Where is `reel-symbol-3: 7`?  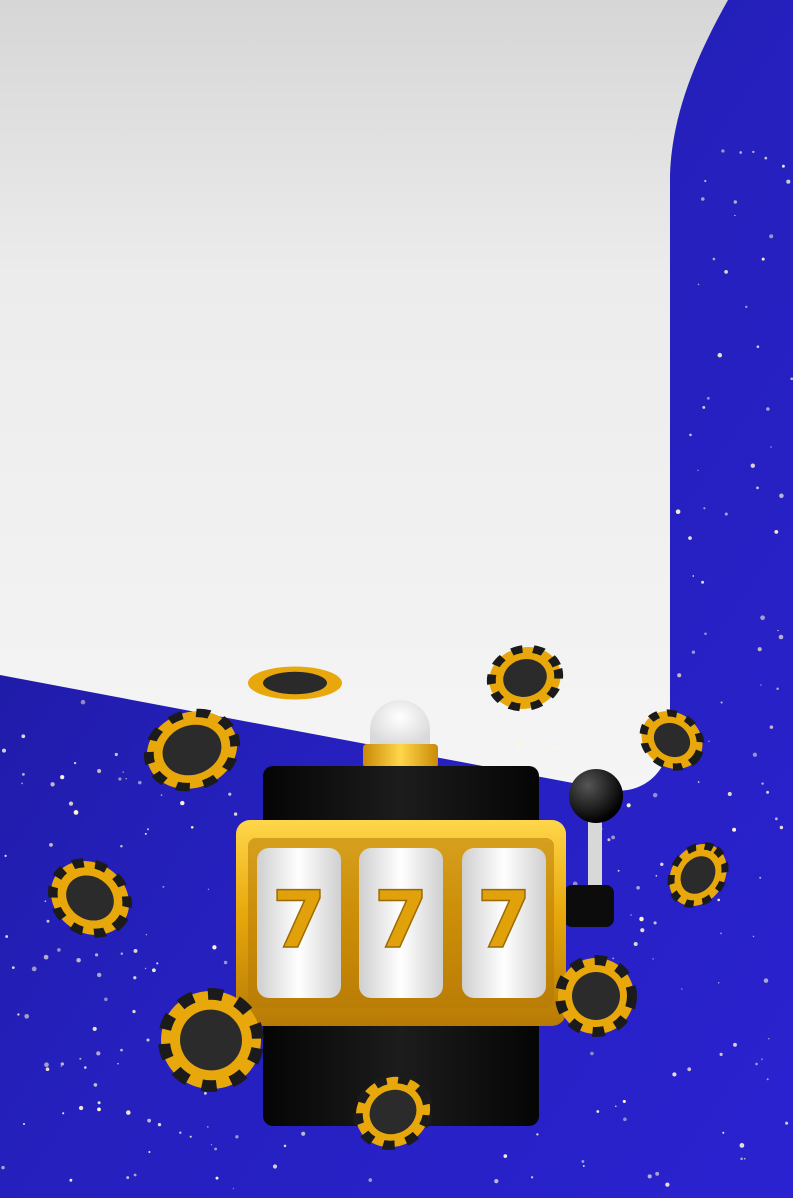 reel-symbol-3: 7 is located at coordinates (504, 921).